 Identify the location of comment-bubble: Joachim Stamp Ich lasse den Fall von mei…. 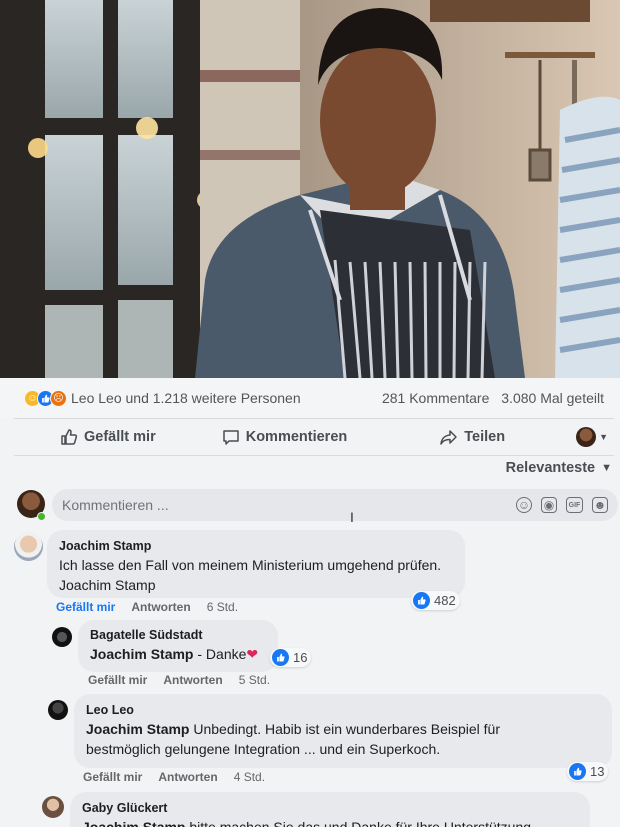
(256, 564).